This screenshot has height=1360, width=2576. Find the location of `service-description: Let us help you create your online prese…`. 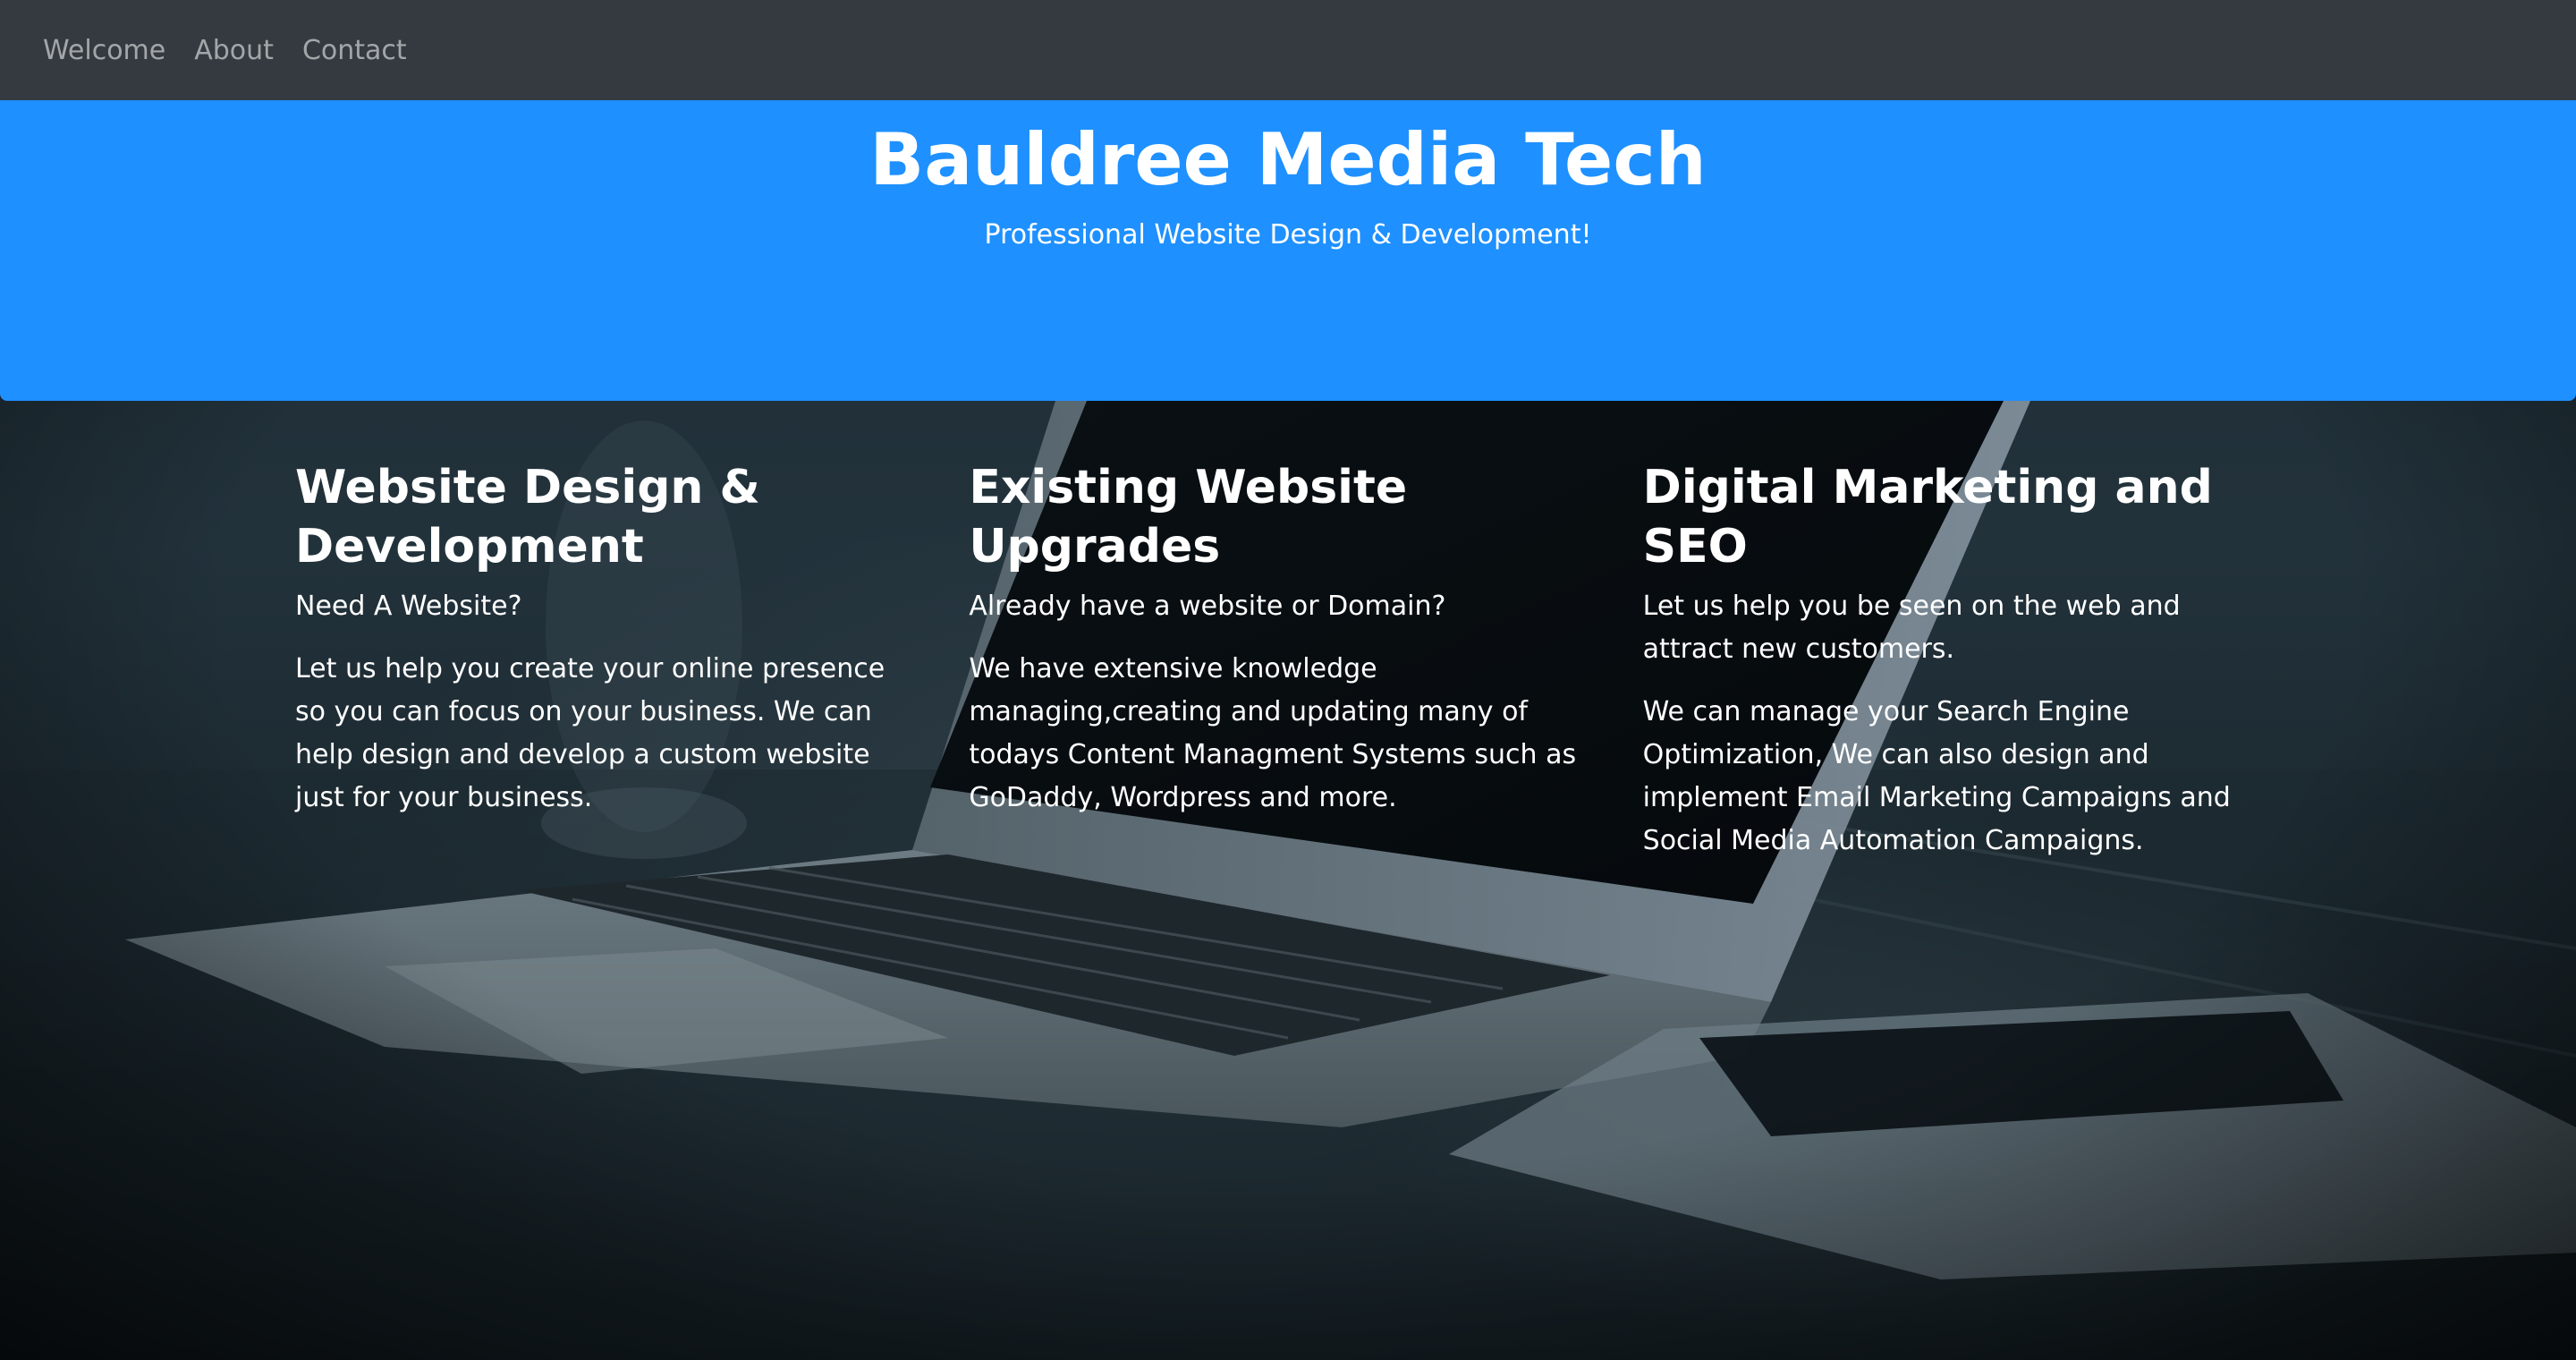

service-description: Let us help you create your online prese… is located at coordinates (590, 733).